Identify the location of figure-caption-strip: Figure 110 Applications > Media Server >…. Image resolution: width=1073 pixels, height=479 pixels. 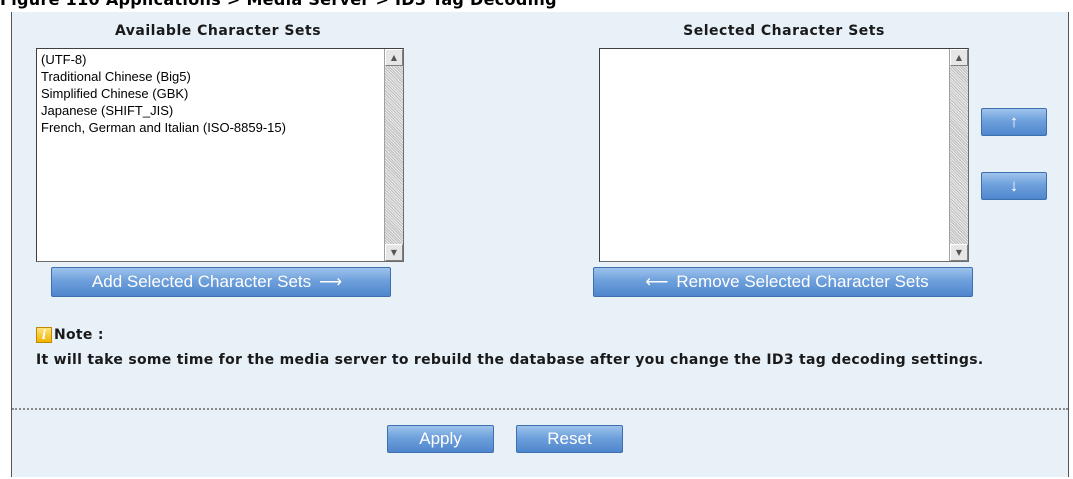
(536, 6).